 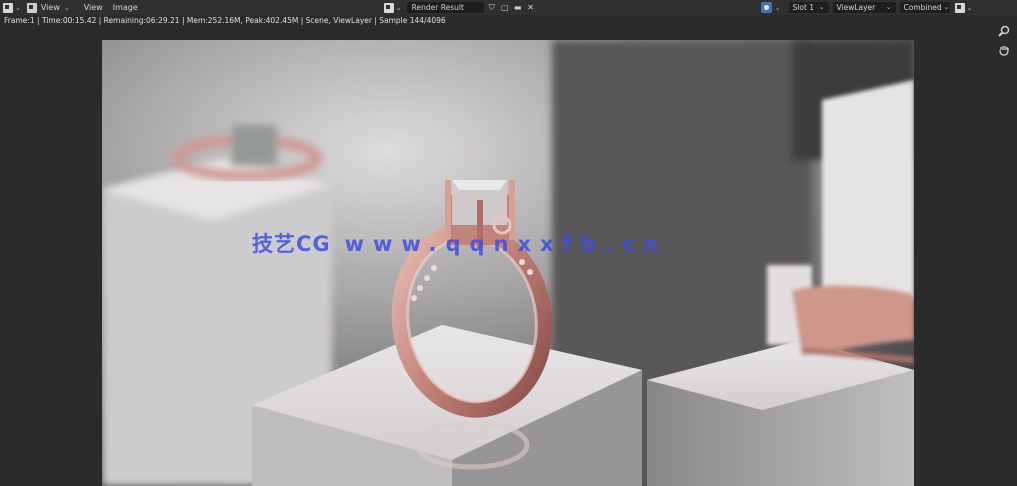 I want to click on gizmo-icon, so click(x=959, y=7).